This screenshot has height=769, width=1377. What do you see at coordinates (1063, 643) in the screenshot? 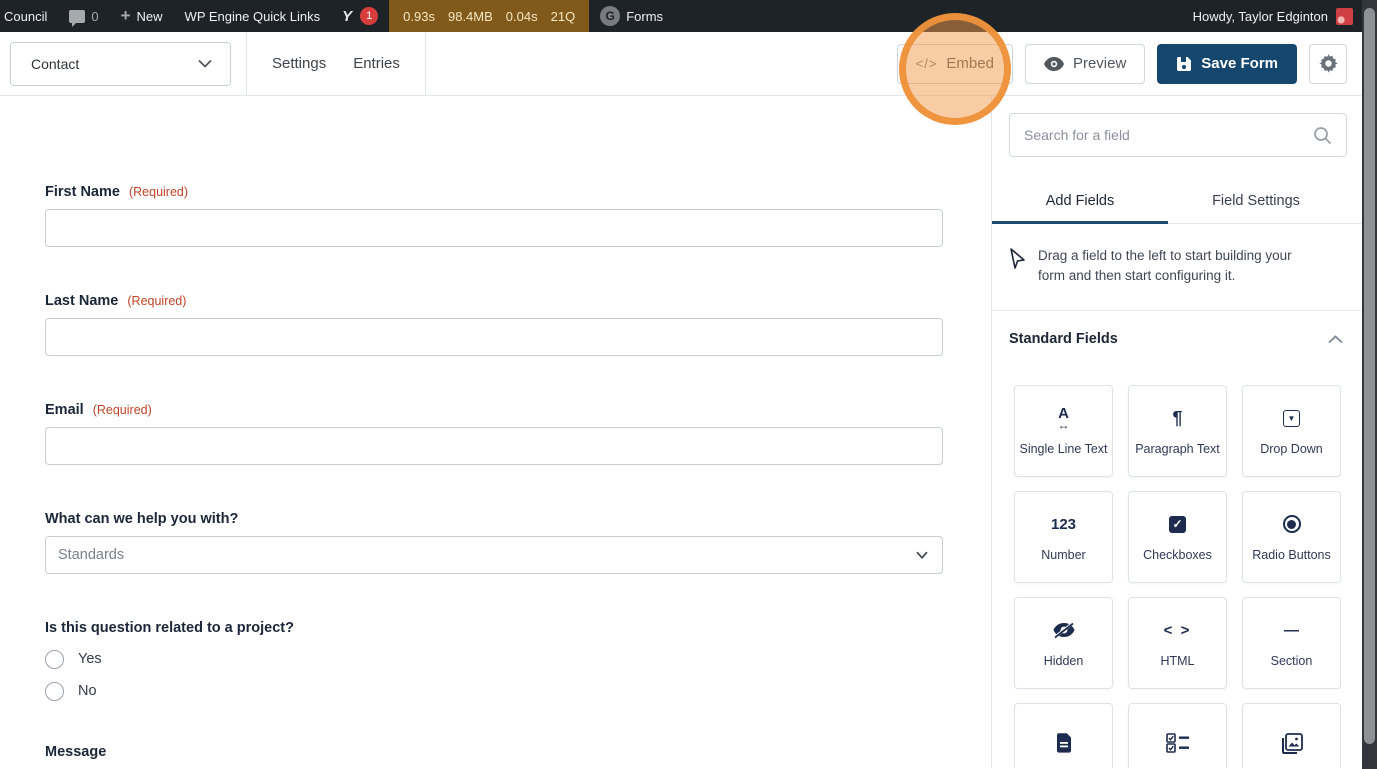
I see `field-button-hidden: Hidden` at bounding box center [1063, 643].